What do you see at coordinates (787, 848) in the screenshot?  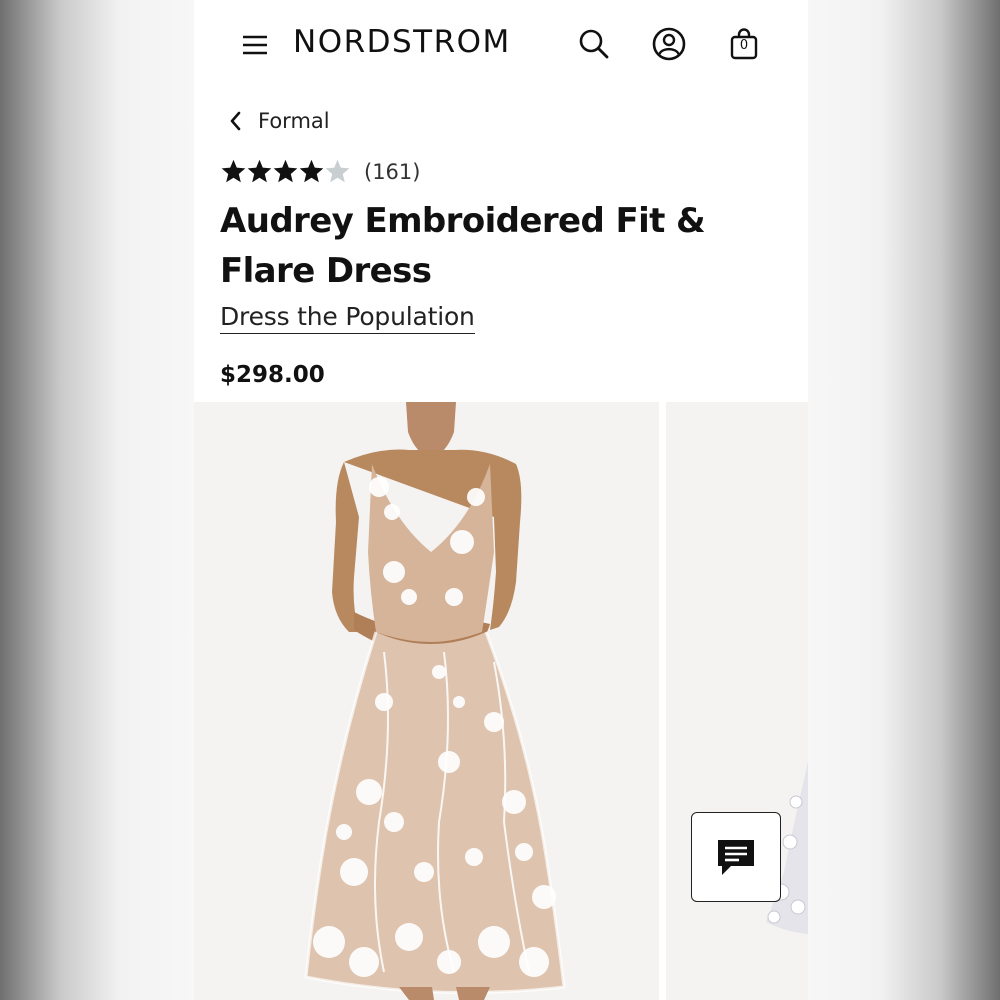 I see `dress-side-photo` at bounding box center [787, 848].